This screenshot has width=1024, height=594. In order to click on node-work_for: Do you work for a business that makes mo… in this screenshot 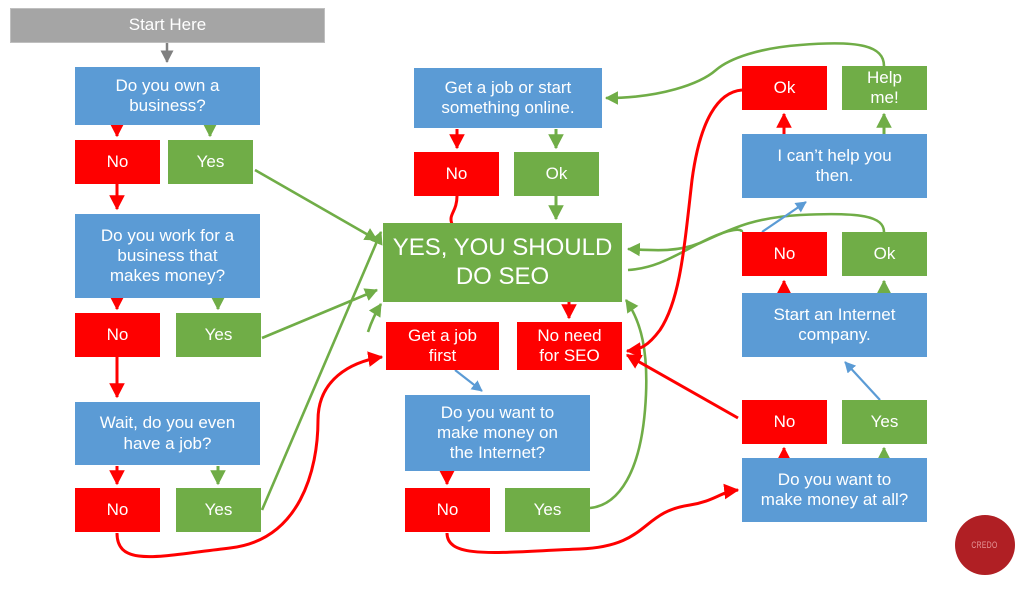, I will do `click(167, 256)`.